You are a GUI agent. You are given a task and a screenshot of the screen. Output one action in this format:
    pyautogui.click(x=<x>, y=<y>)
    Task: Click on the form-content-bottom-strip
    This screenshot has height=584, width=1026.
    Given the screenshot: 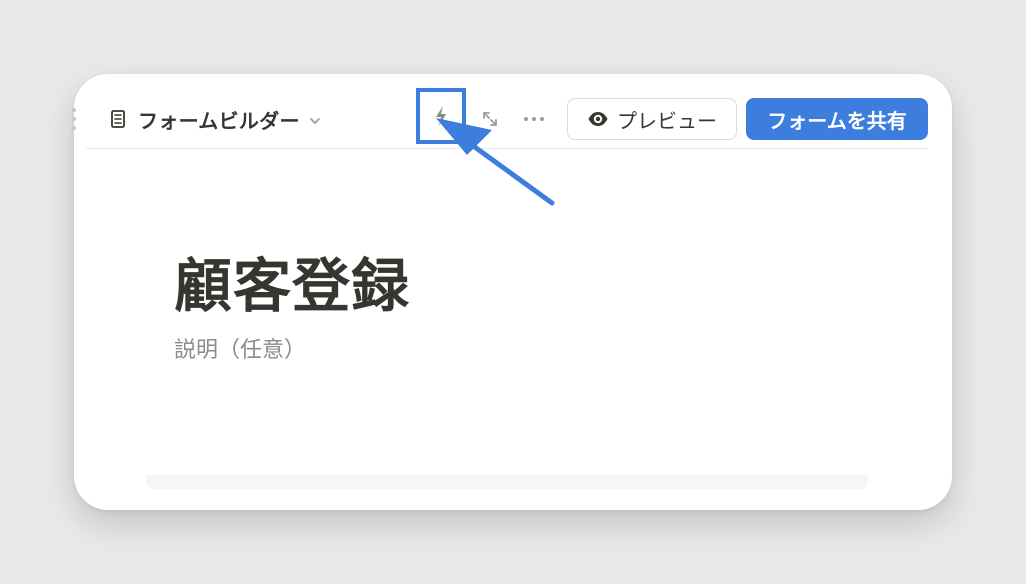 What is the action you would take?
    pyautogui.click(x=507, y=482)
    